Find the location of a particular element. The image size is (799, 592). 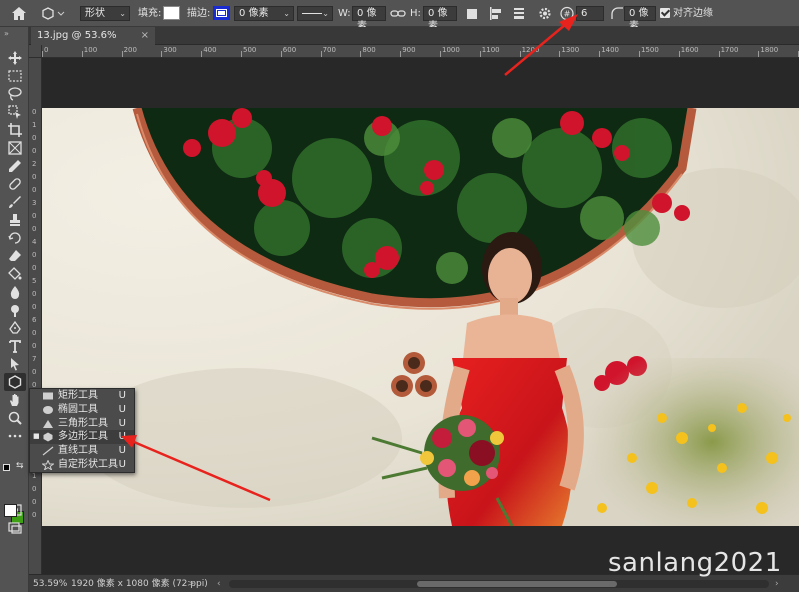

eraser-tool is located at coordinates (15, 256).